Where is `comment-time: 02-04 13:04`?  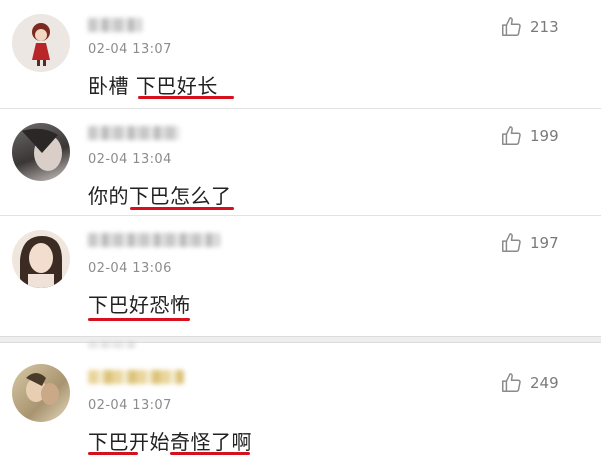 comment-time: 02-04 13:04 is located at coordinates (130, 159).